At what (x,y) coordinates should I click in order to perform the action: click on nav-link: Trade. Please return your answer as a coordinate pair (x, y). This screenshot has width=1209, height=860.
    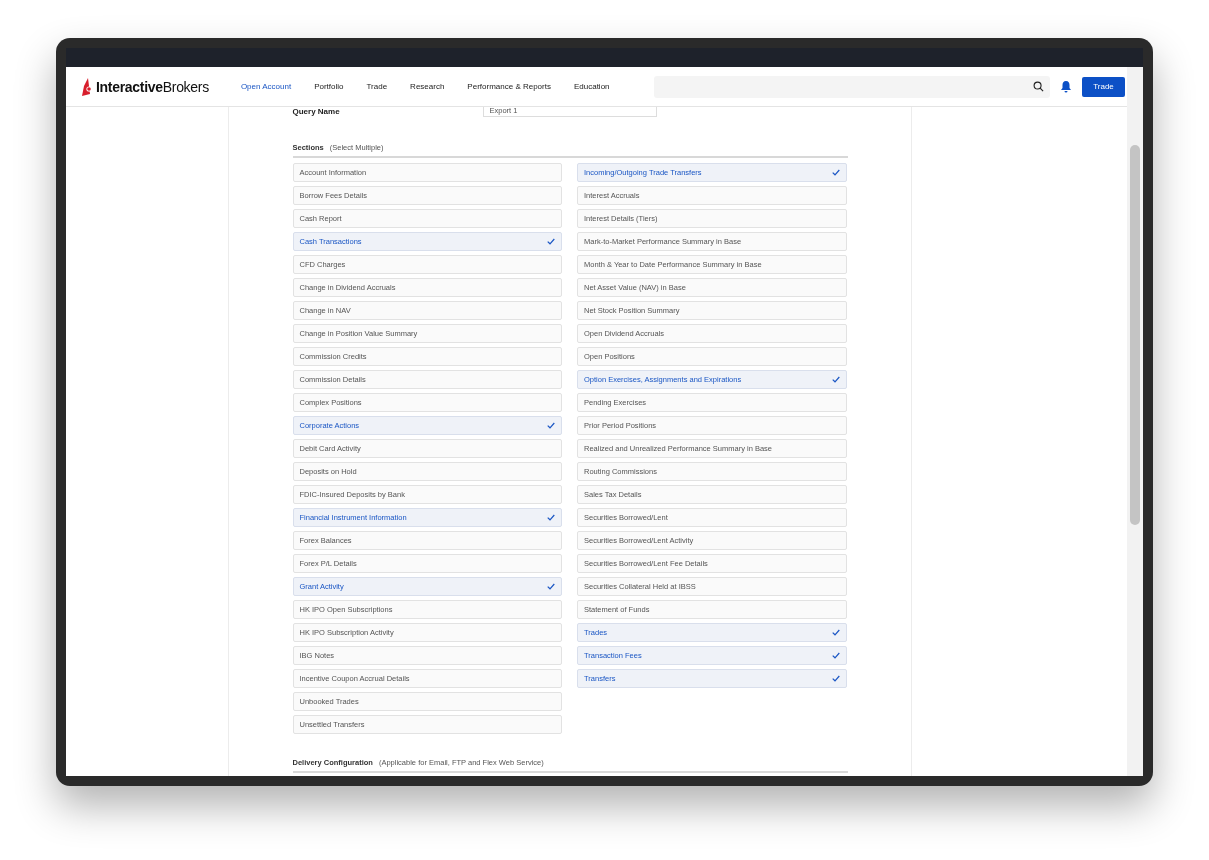
    Looking at the image, I should click on (377, 86).